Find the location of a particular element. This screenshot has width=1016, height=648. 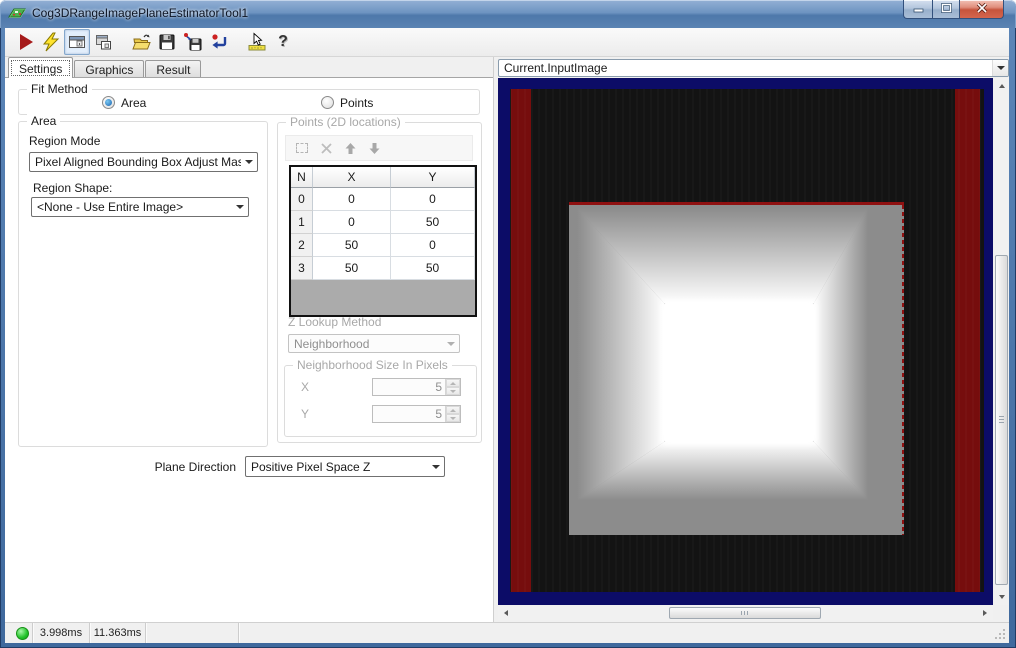

points-table-header: X is located at coordinates (352, 177).